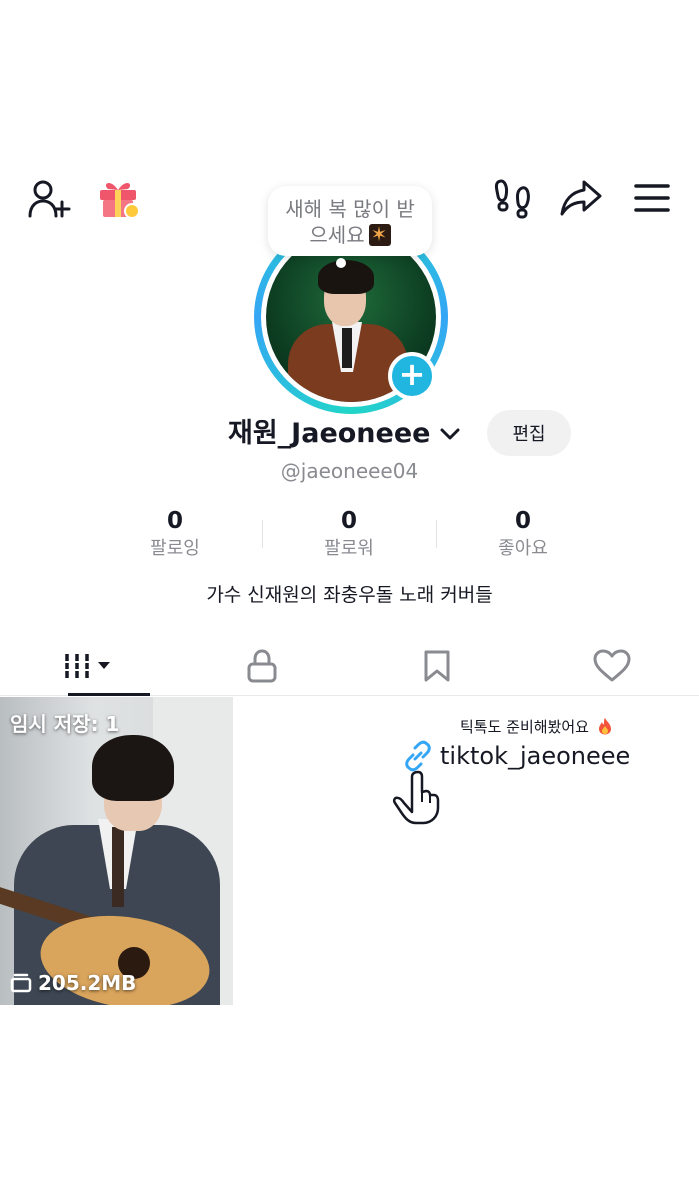 The height and width of the screenshot is (1200, 699). What do you see at coordinates (581, 198) in the screenshot?
I see `share-icon` at bounding box center [581, 198].